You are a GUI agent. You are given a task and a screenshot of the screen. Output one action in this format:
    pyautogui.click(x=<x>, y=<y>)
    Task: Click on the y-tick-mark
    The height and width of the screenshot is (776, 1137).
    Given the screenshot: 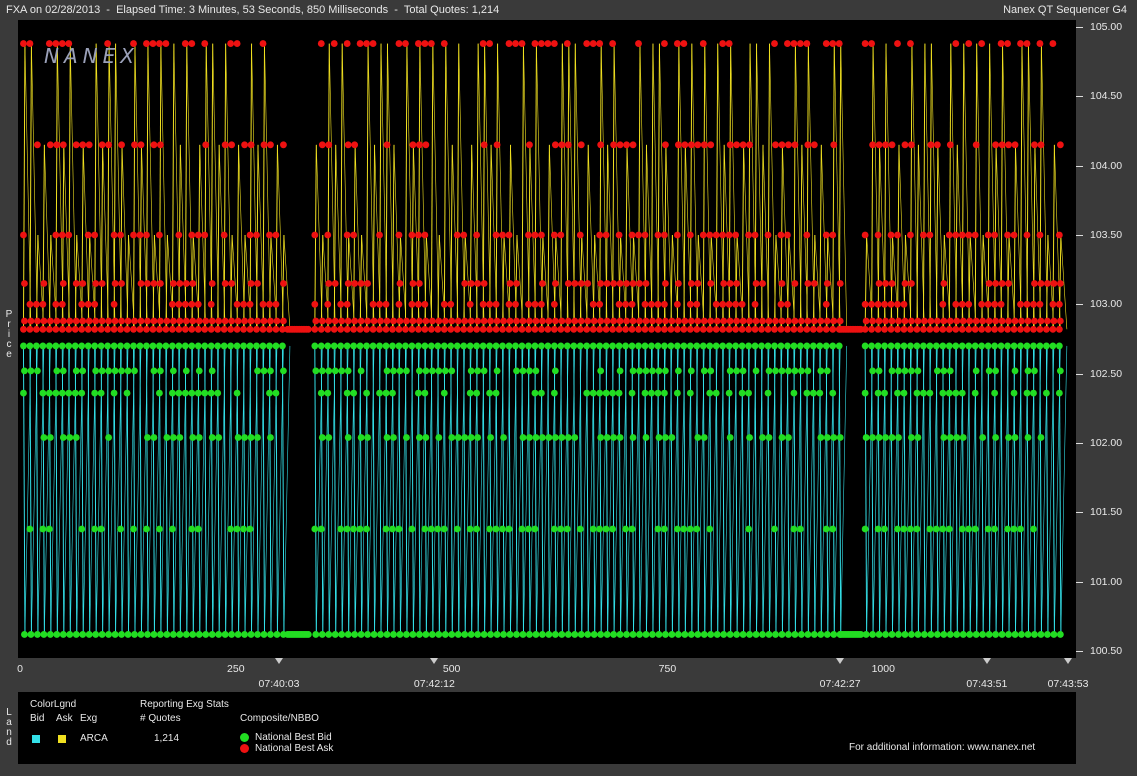 What is the action you would take?
    pyautogui.click(x=1079, y=652)
    